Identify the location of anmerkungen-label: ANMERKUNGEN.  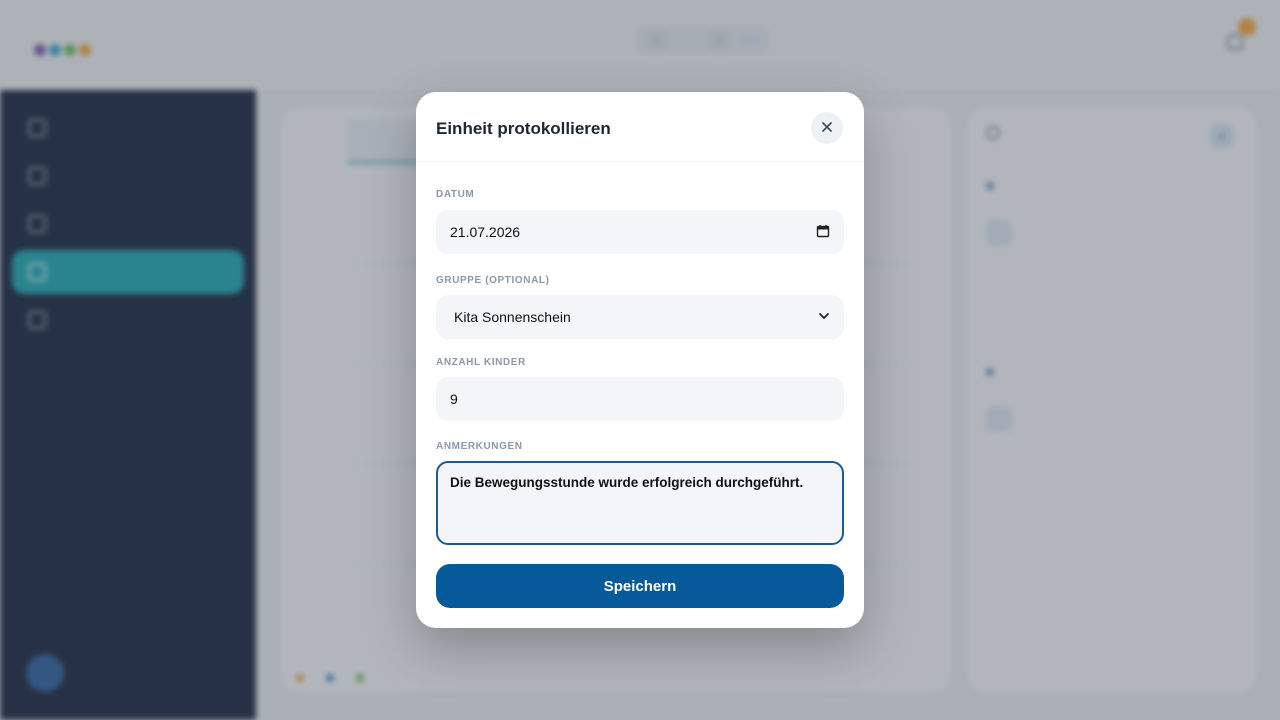
(479, 446).